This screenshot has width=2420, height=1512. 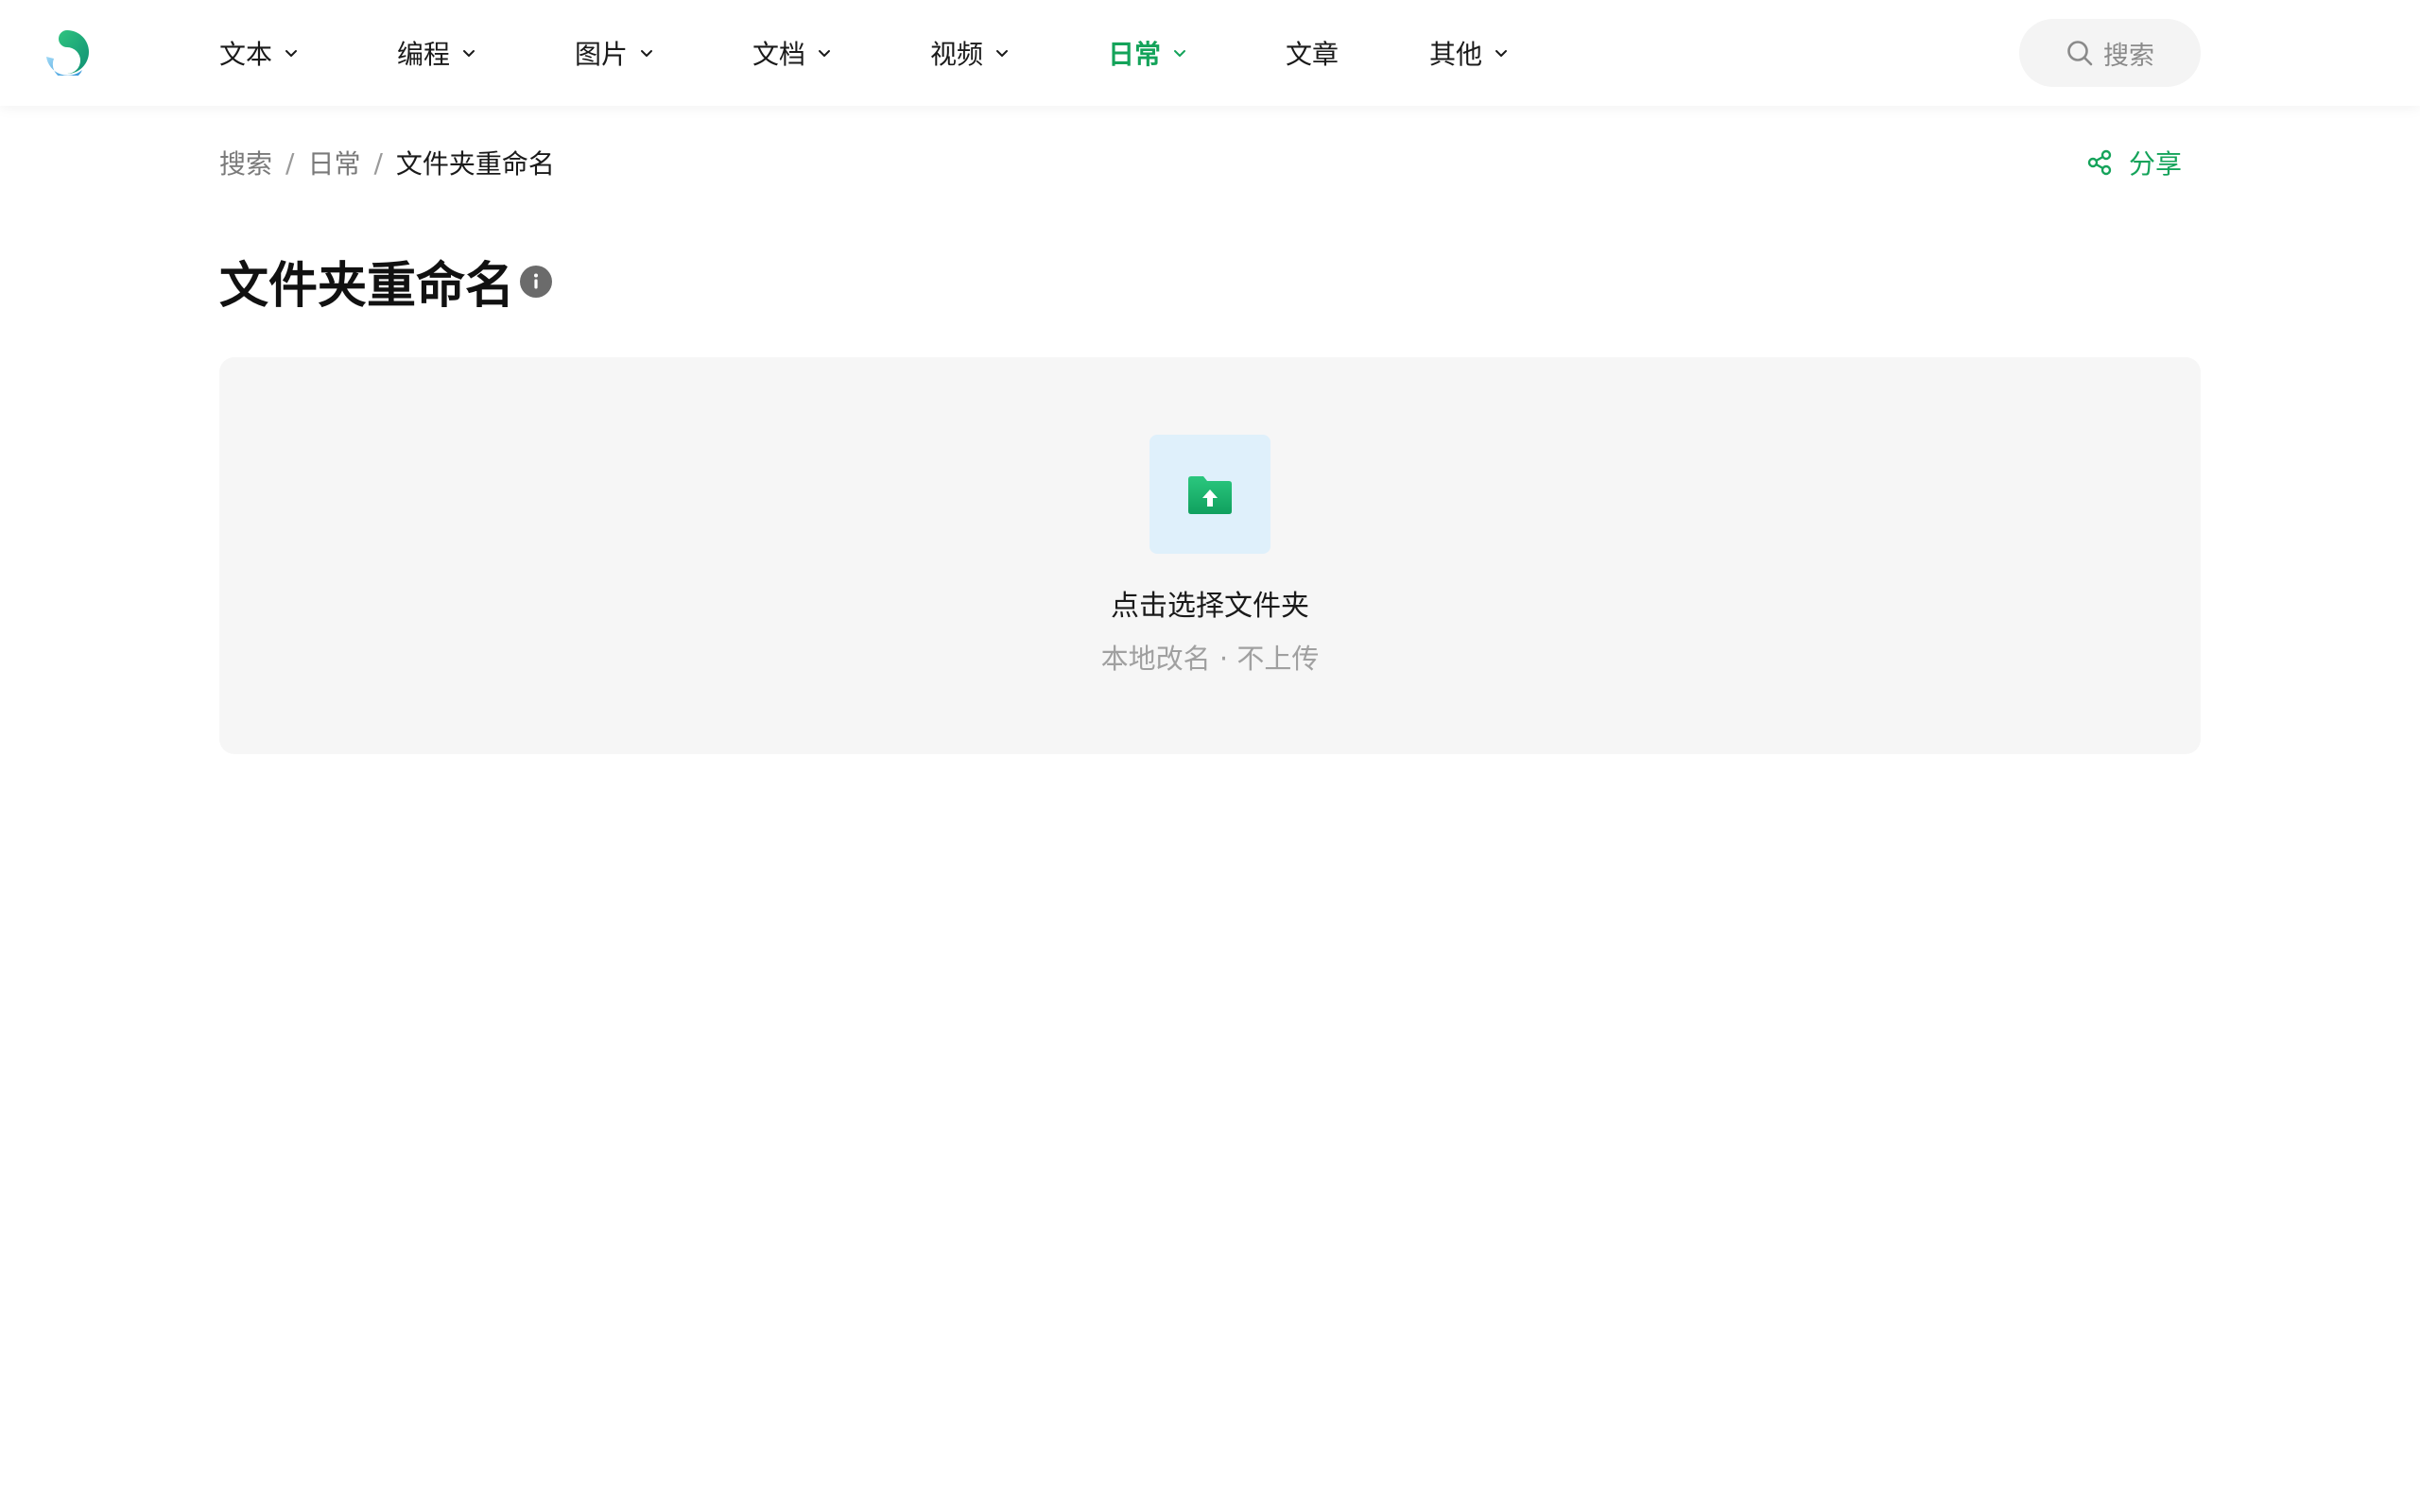 I want to click on nav-item-label: 文章, so click(x=1313, y=54).